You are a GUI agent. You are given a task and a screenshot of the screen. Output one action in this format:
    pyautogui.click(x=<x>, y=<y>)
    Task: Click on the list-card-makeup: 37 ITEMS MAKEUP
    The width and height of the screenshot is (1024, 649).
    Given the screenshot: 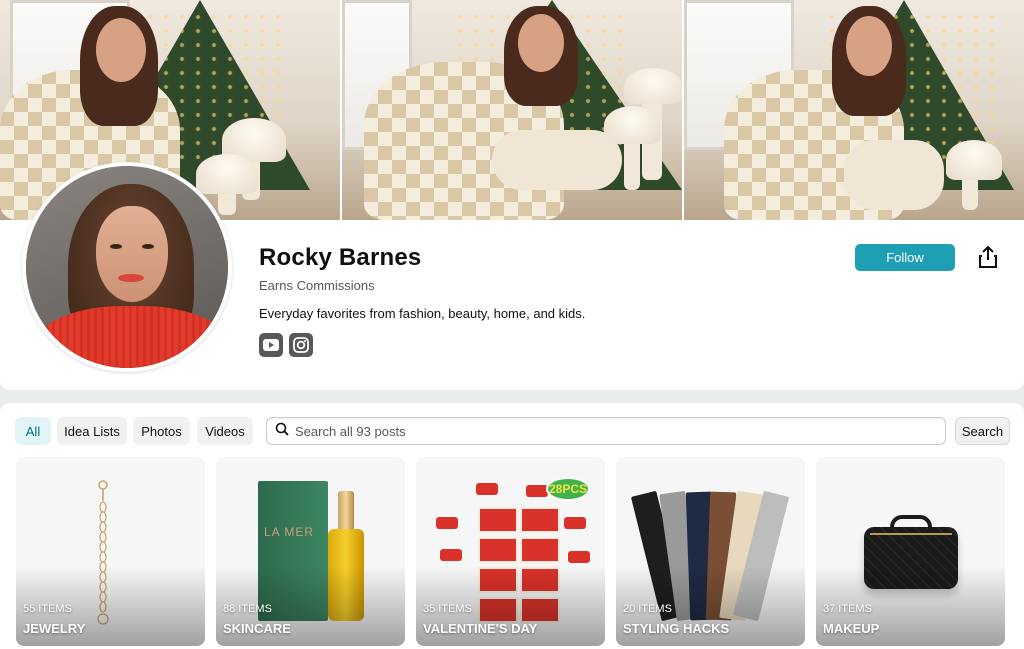 What is the action you would take?
    pyautogui.click(x=910, y=551)
    